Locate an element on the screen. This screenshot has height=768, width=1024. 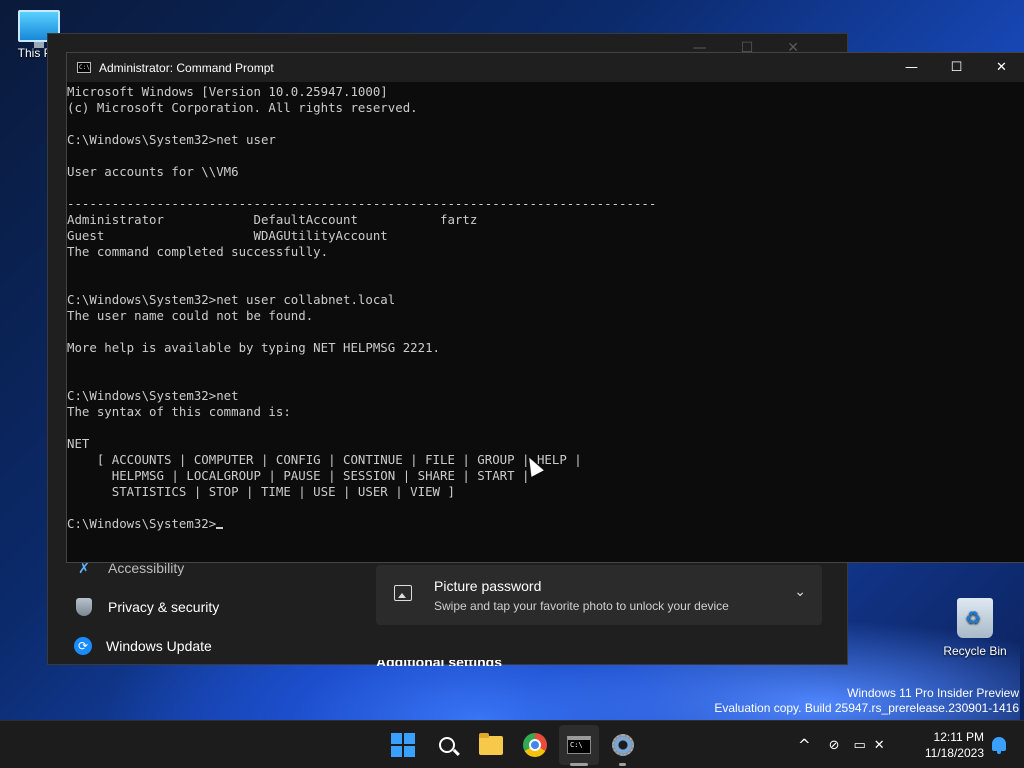
card-title: Picture password is located at coordinates (488, 586).